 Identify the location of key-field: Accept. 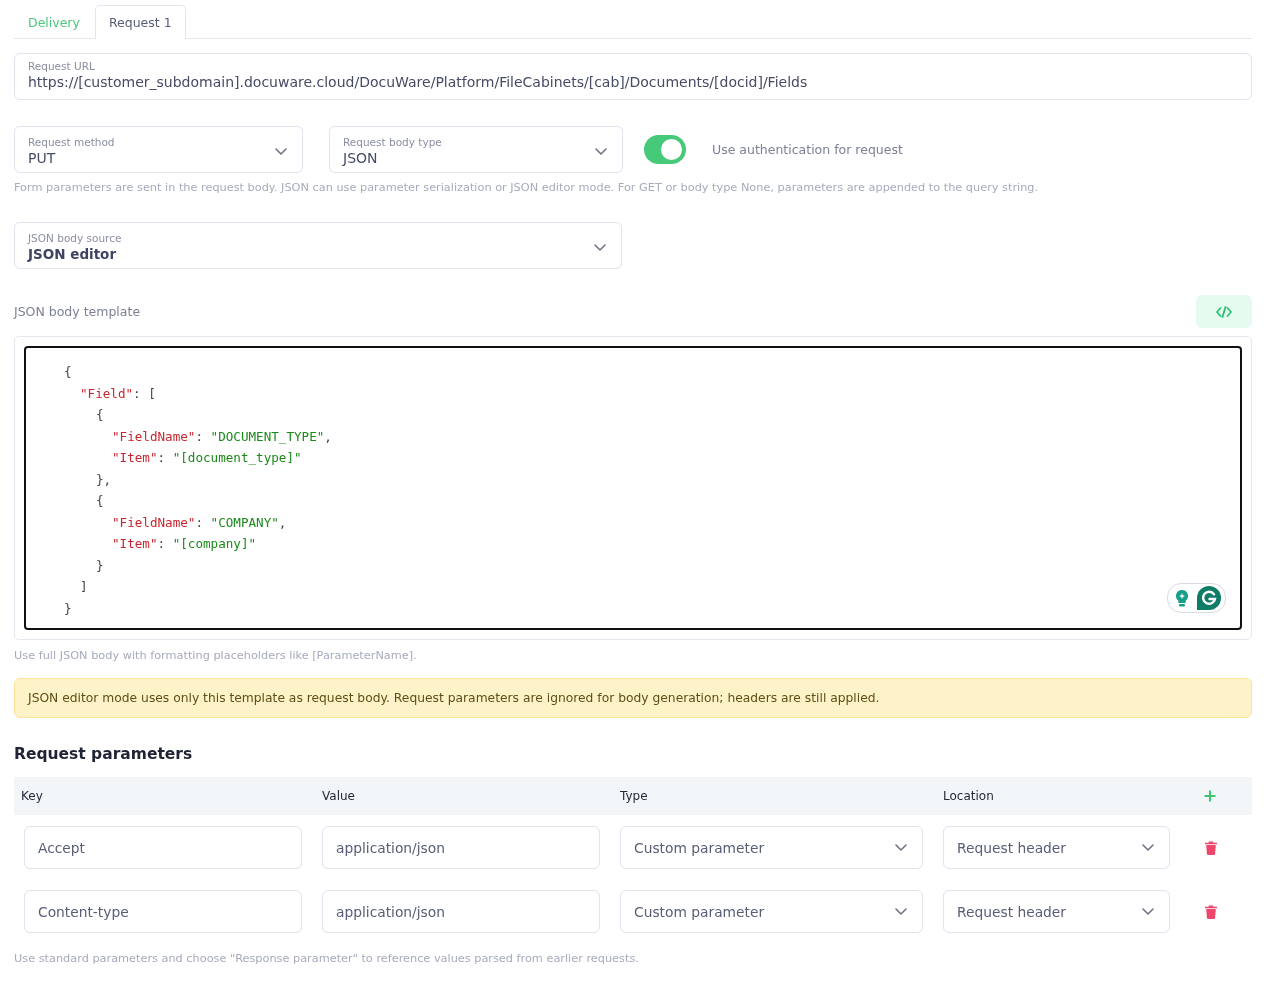
(163, 847).